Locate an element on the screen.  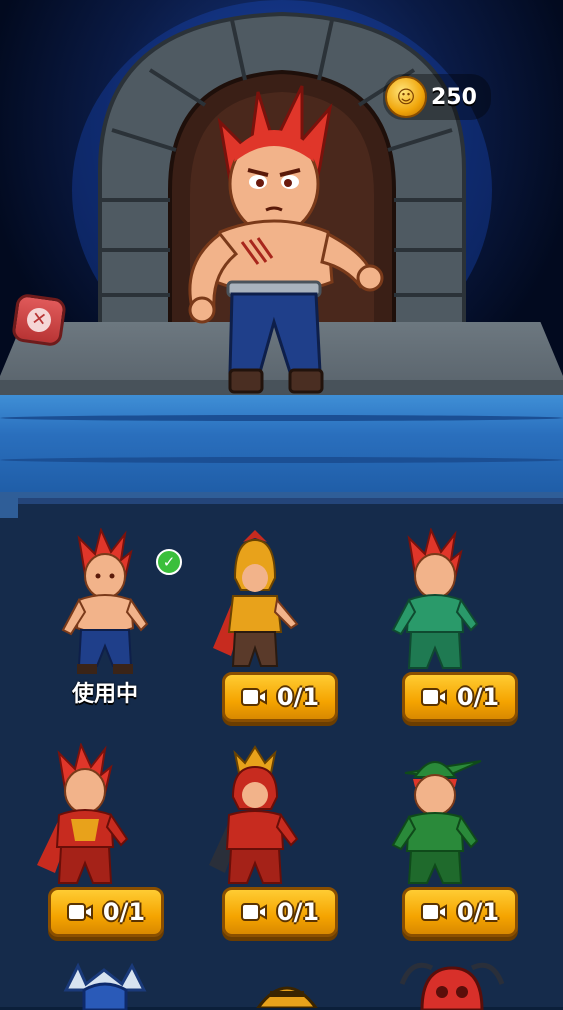
character-bee-partial is located at coordinates (287, 997).